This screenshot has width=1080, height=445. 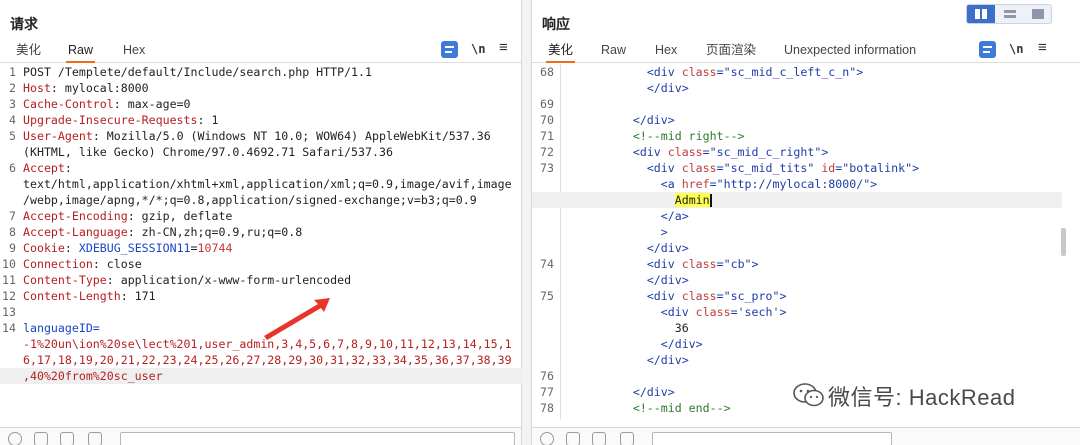 What do you see at coordinates (828, 168) in the screenshot?
I see `code-token: id` at bounding box center [828, 168].